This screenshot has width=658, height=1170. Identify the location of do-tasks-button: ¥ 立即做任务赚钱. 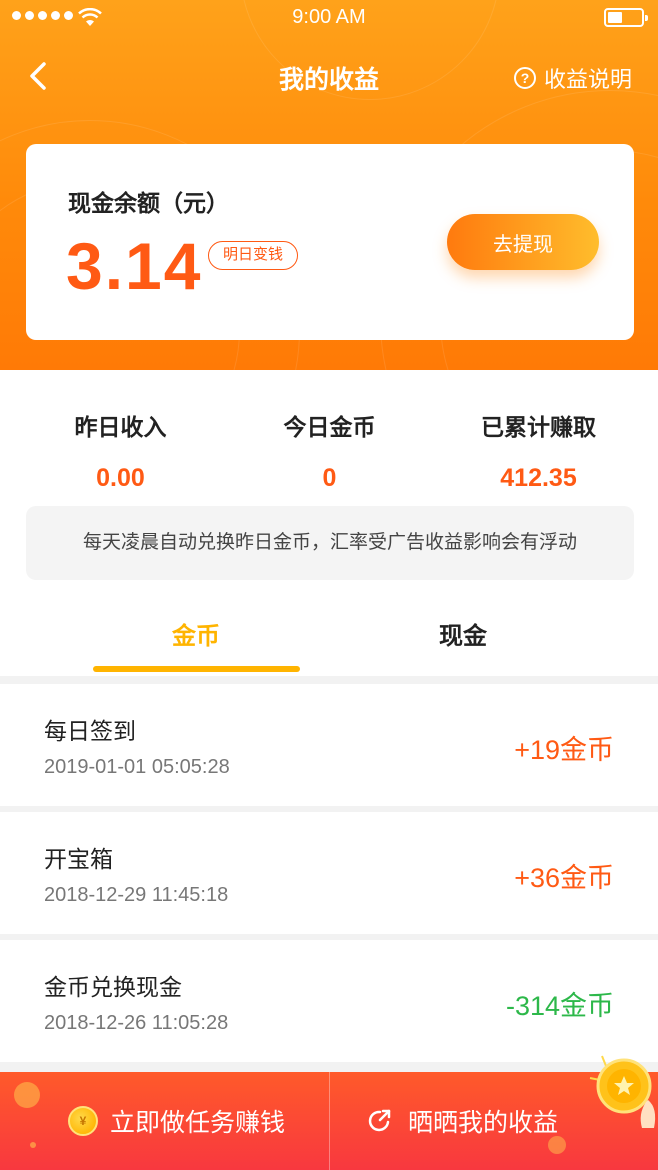
(176, 1121).